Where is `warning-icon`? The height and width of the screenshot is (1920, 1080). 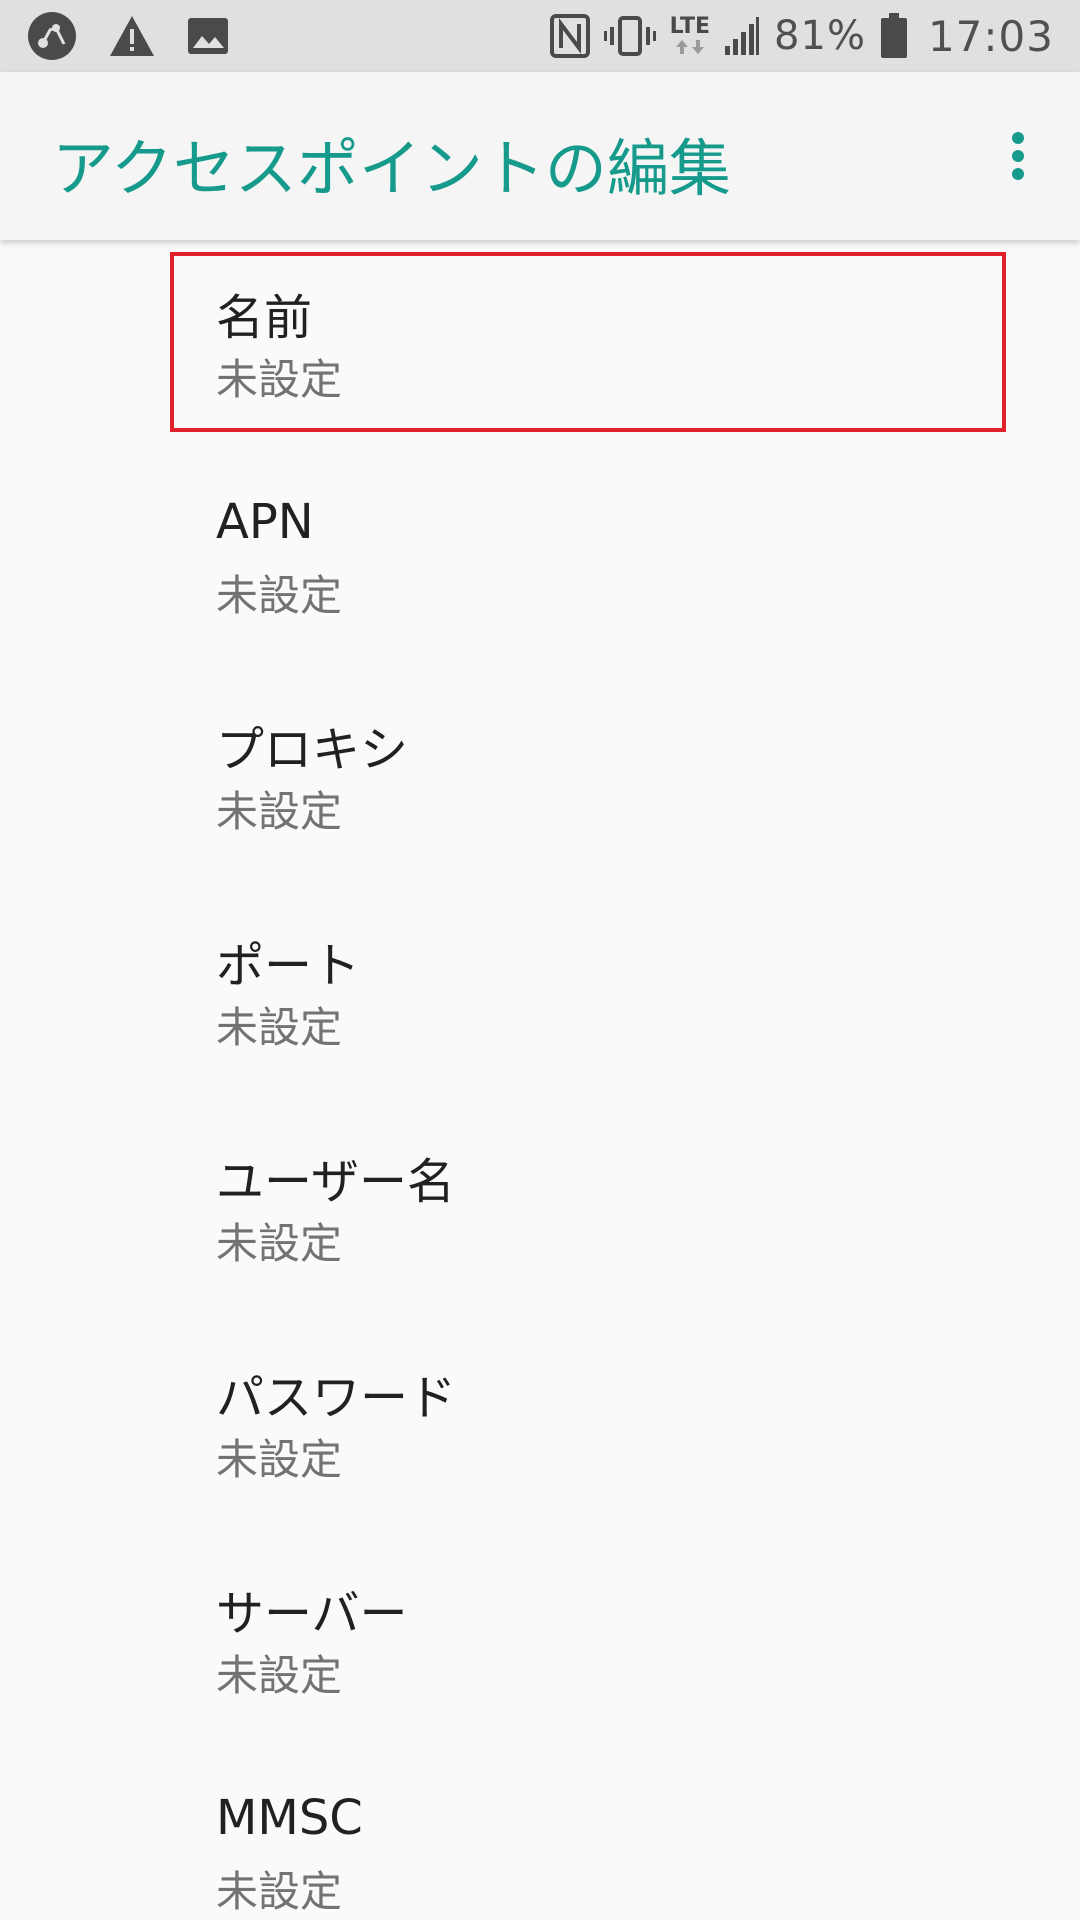 warning-icon is located at coordinates (132, 36).